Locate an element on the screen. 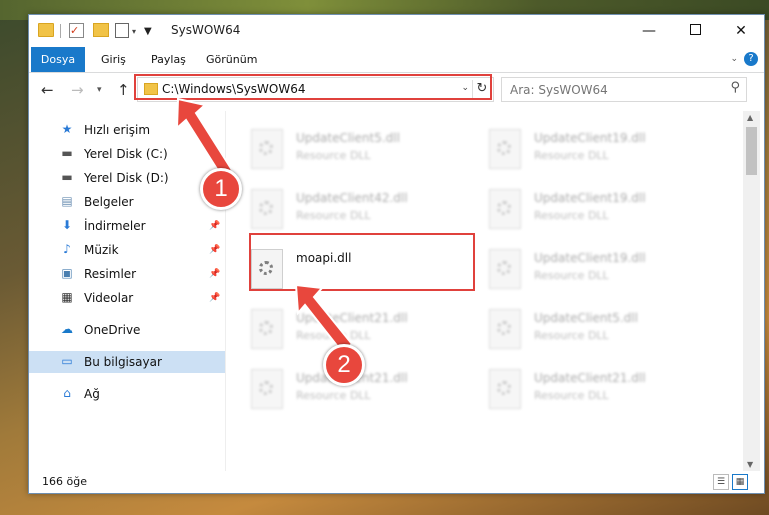 The width and height of the screenshot is (769, 515). maximize-icon is located at coordinates (695, 29).